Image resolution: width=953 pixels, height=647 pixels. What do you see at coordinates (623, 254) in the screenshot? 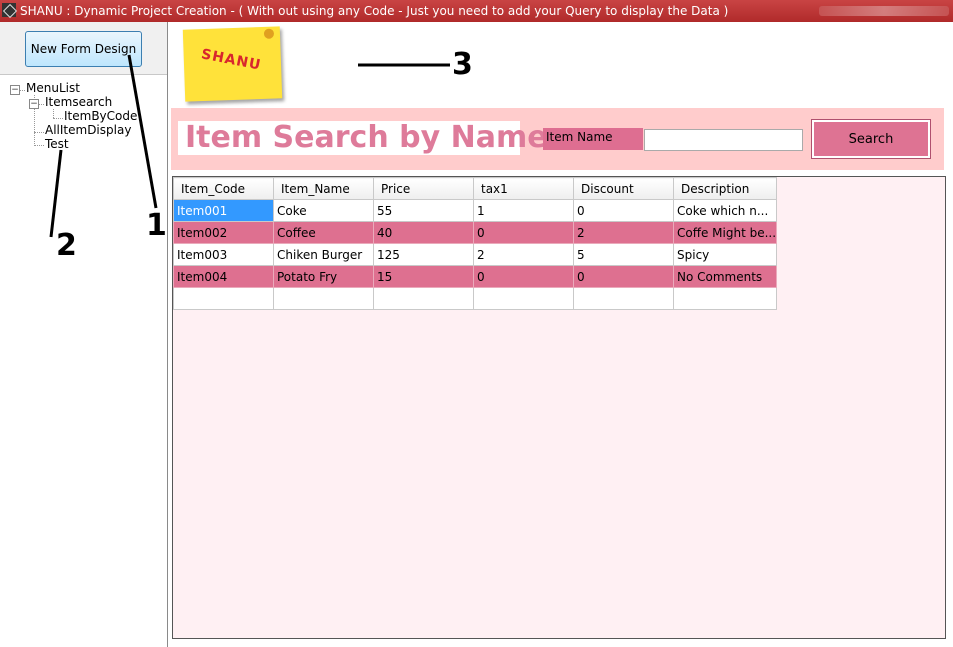
I see `table-cell: 5` at bounding box center [623, 254].